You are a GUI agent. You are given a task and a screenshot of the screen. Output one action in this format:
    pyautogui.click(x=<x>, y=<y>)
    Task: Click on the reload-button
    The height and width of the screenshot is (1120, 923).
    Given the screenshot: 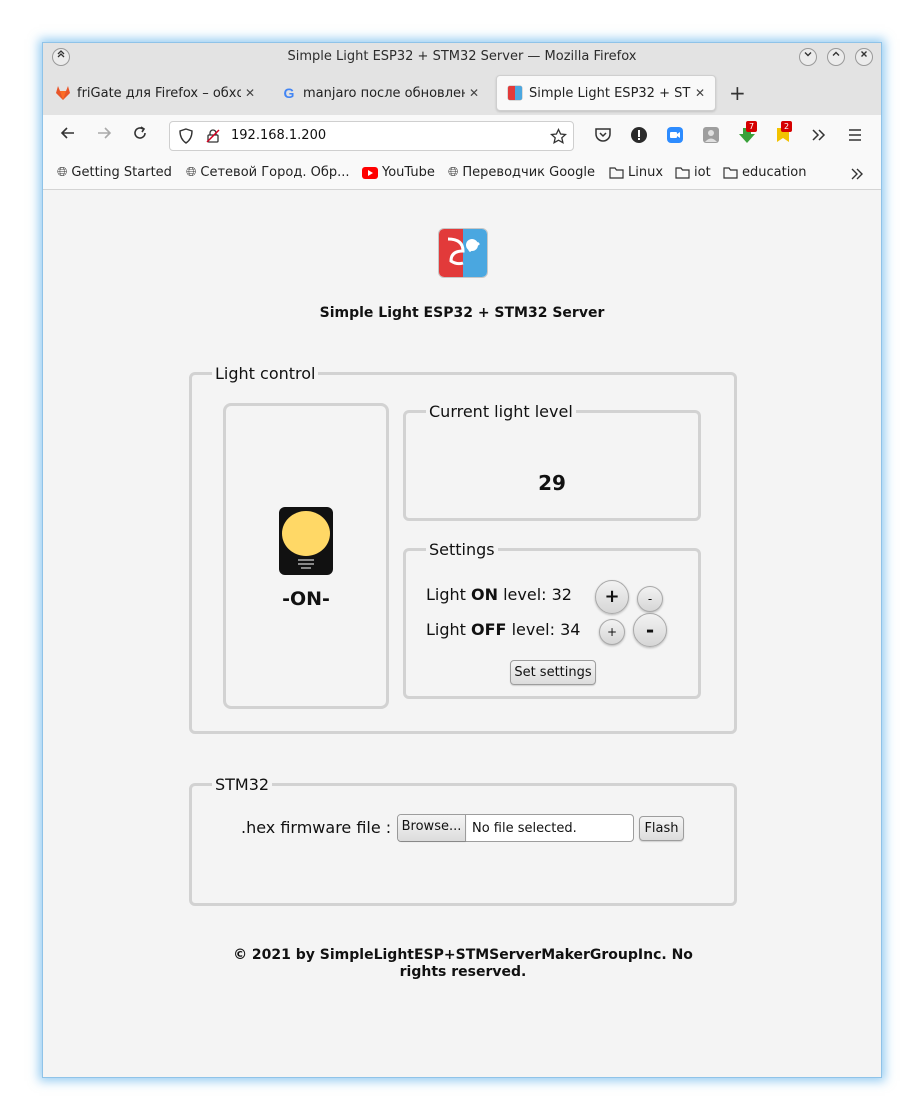 What is the action you would take?
    pyautogui.click(x=140, y=135)
    